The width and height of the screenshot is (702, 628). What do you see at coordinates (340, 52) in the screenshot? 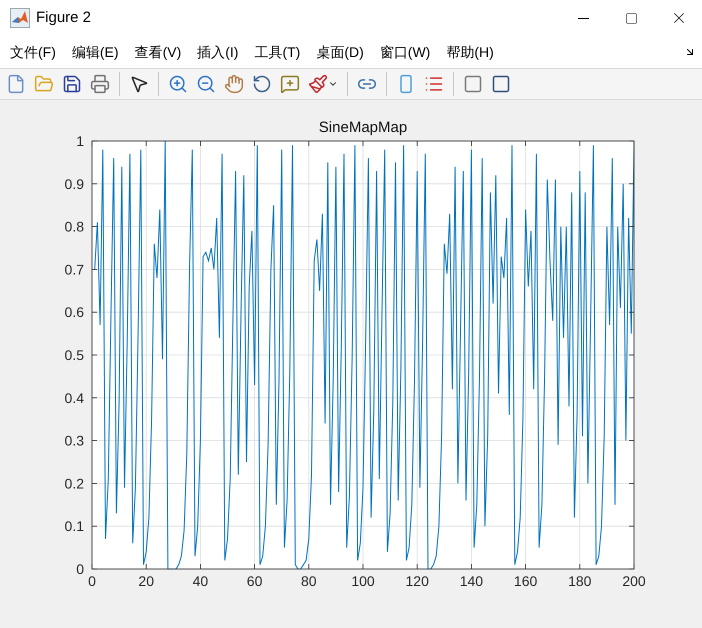
I see `menu-item: 桌面(D)` at bounding box center [340, 52].